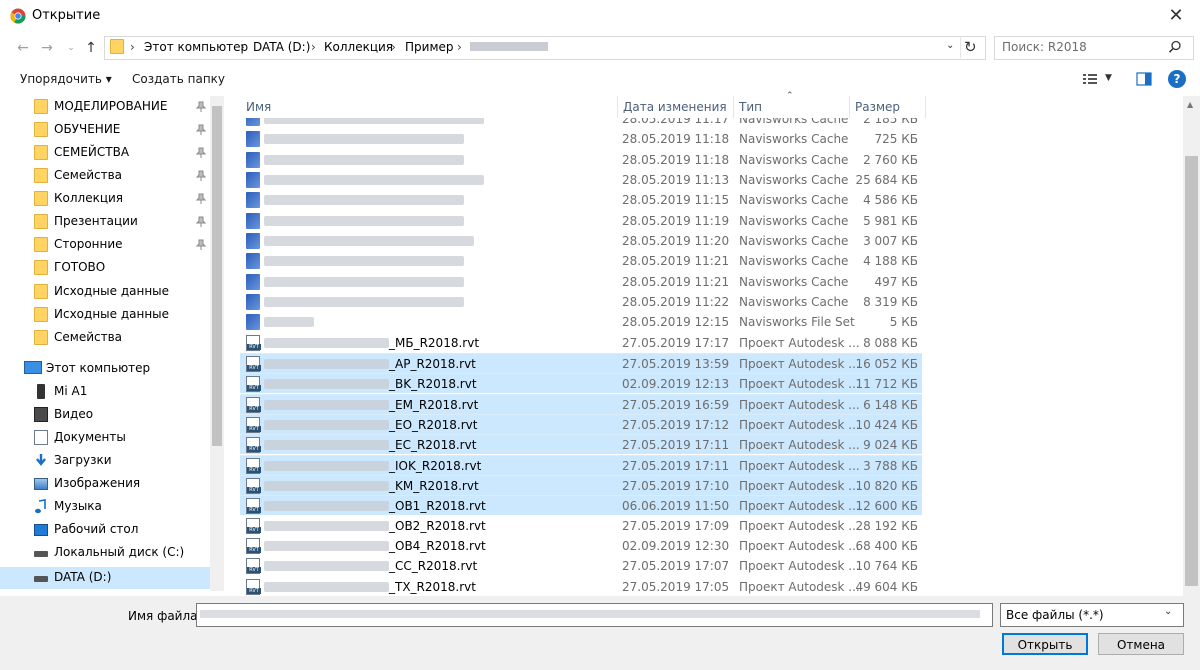 This screenshot has height=670, width=1200. What do you see at coordinates (105, 553) in the screenshot?
I see `sidebar-item: Локальный диск (C:)` at bounding box center [105, 553].